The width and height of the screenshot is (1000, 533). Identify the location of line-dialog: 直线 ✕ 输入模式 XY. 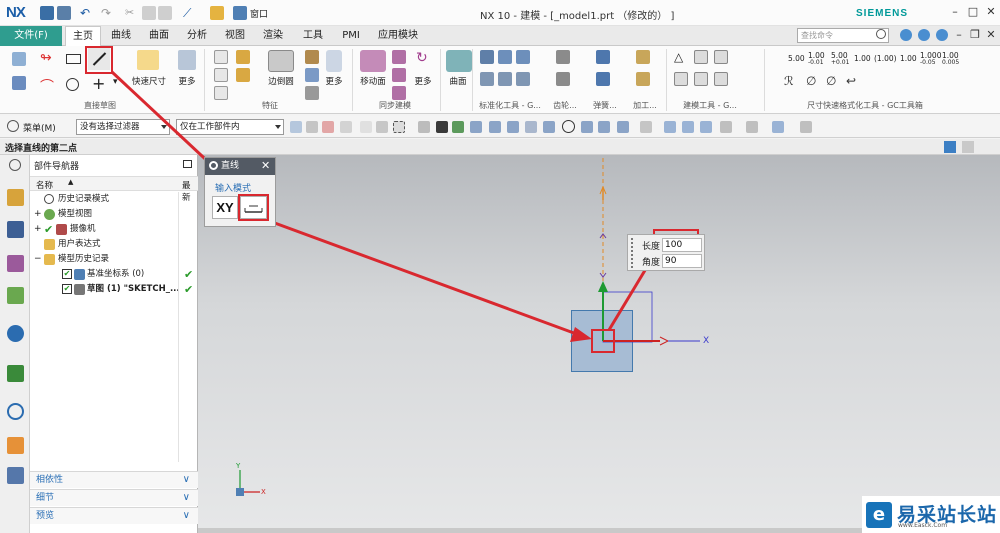
(240, 192).